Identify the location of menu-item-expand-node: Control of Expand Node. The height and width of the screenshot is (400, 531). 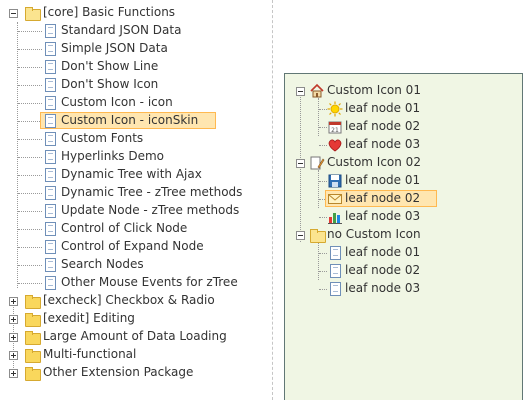
(130, 247).